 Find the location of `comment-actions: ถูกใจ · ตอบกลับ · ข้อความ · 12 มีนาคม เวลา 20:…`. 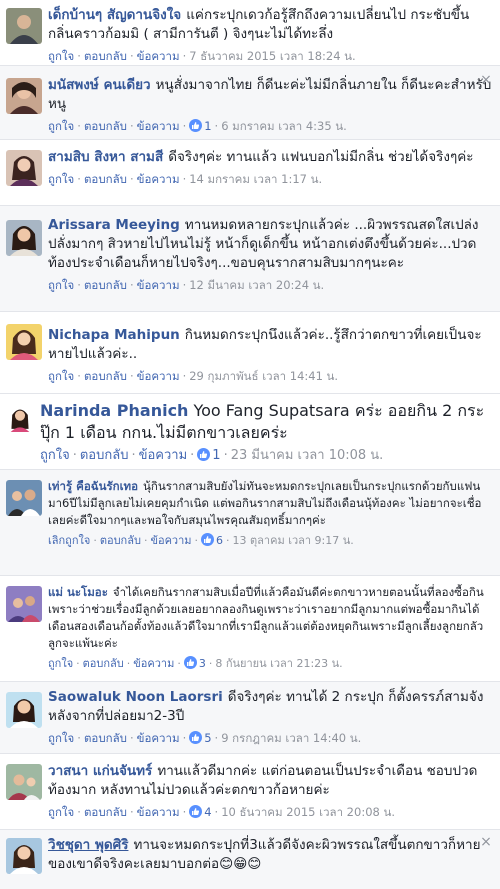

comment-actions: ถูกใจ · ตอบกลับ · ข้อความ · 12 มีนาคม เวลา 20:… is located at coordinates (186, 285).